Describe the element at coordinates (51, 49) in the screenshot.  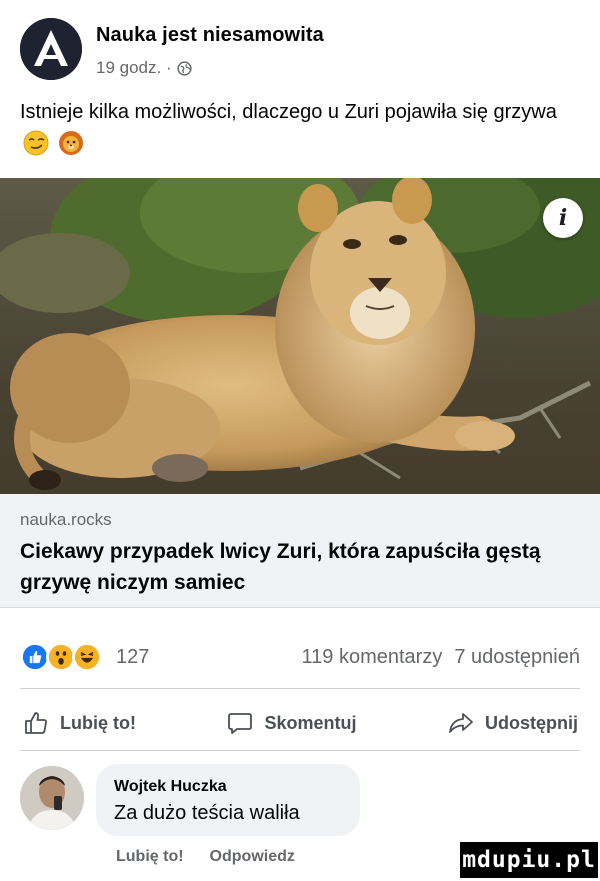
I see `page-avatar-icon` at that location.